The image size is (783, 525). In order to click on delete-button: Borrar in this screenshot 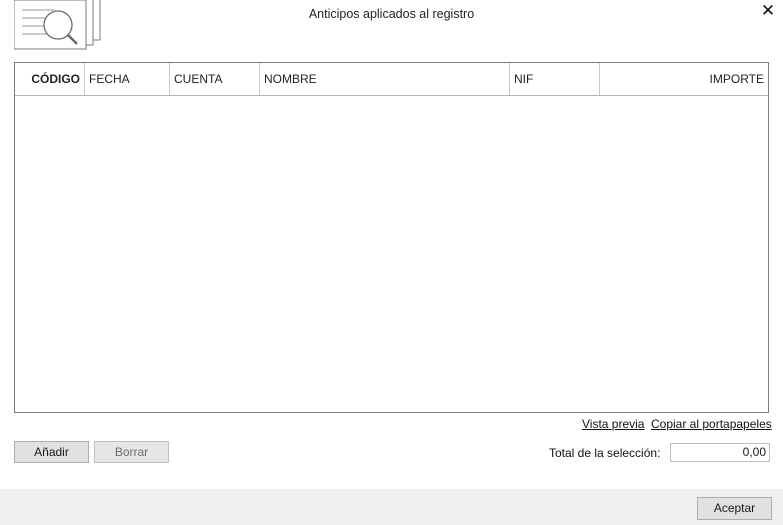, I will do `click(131, 452)`.